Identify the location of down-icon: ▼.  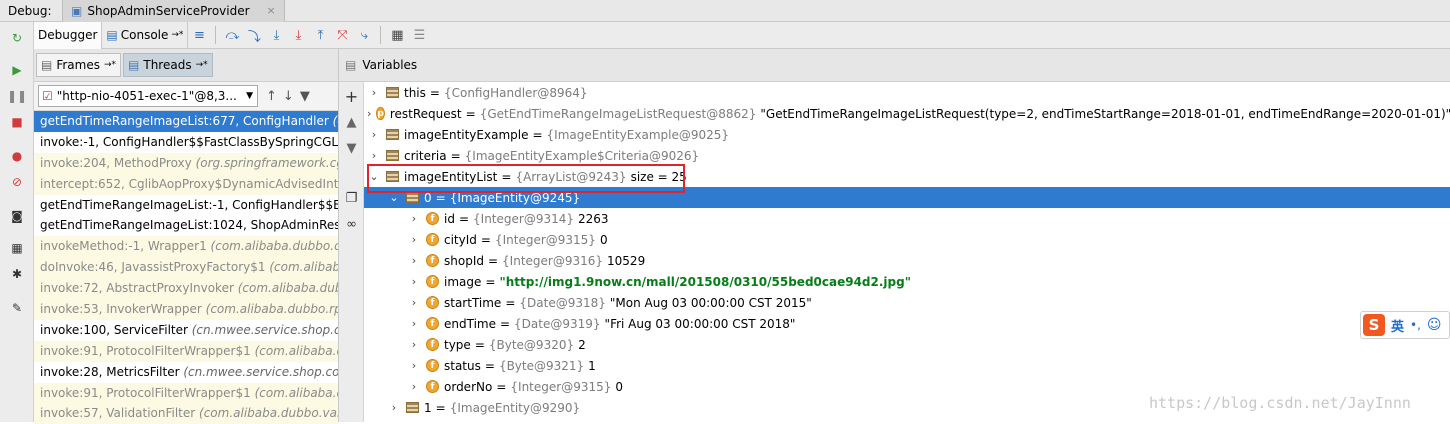
(351, 148).